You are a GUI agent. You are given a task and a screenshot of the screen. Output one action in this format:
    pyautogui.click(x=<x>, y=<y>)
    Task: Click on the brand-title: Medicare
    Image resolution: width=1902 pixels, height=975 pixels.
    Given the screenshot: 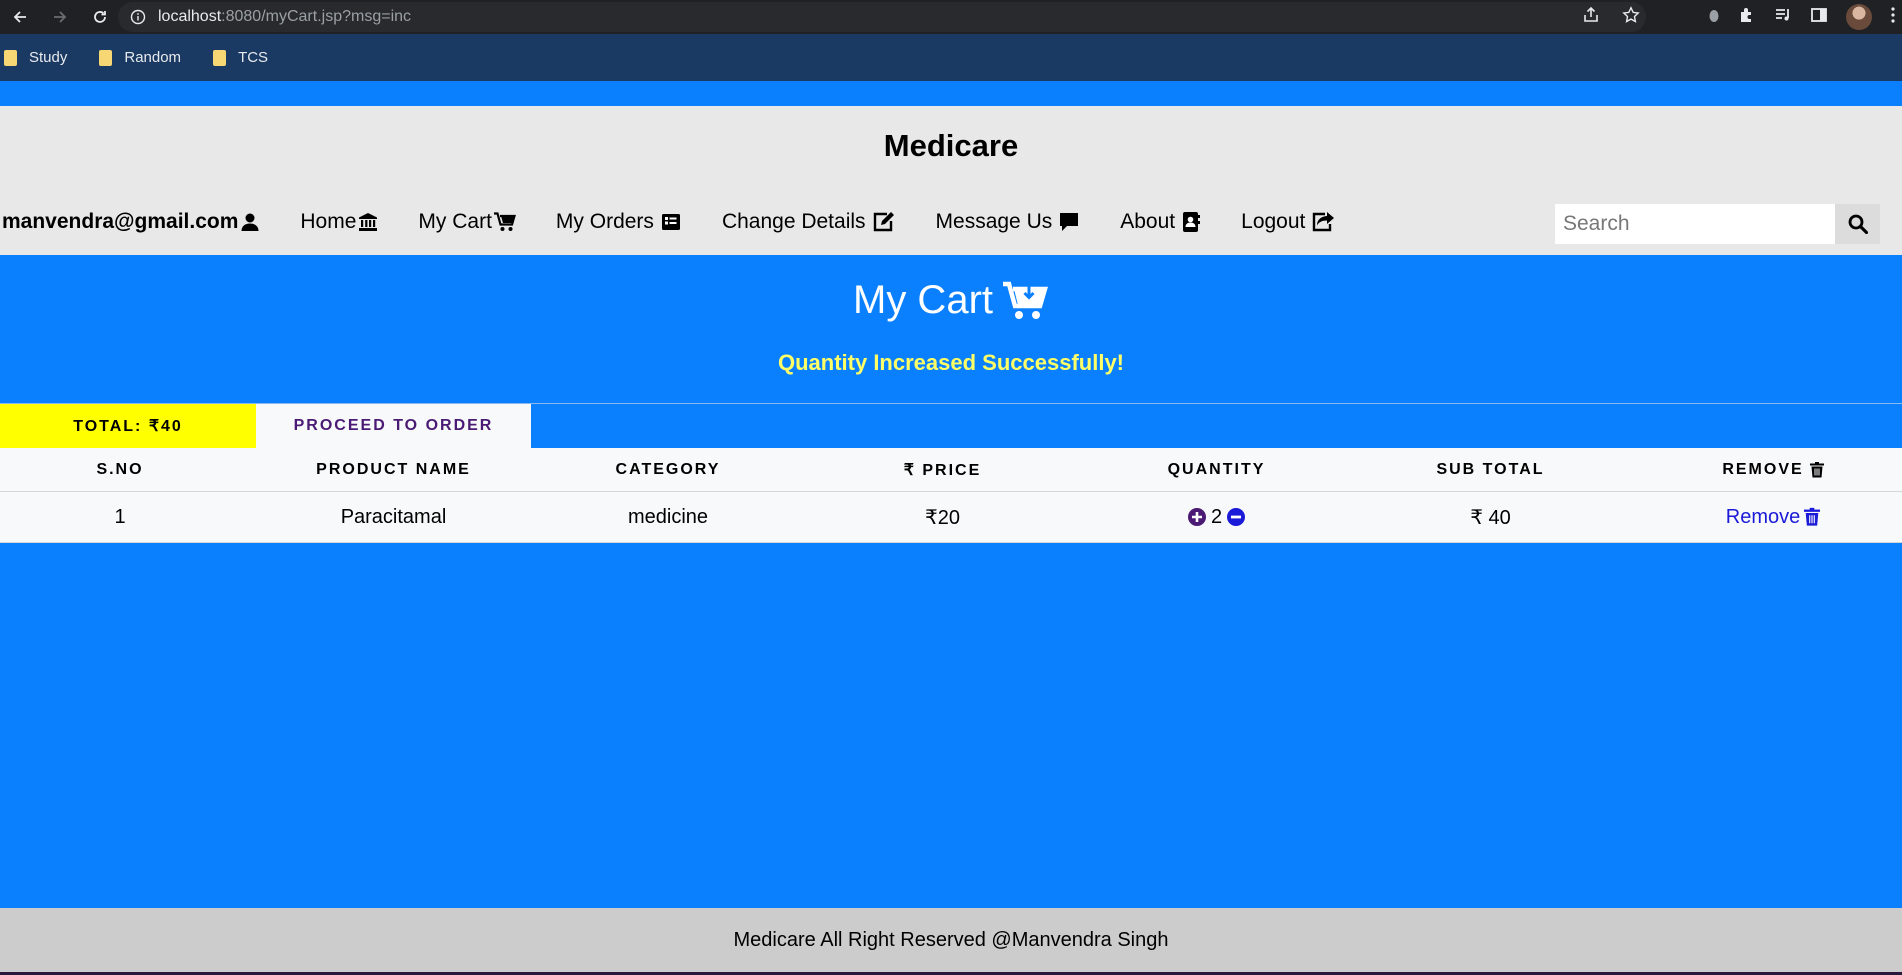 What is the action you would take?
    pyautogui.click(x=951, y=145)
    